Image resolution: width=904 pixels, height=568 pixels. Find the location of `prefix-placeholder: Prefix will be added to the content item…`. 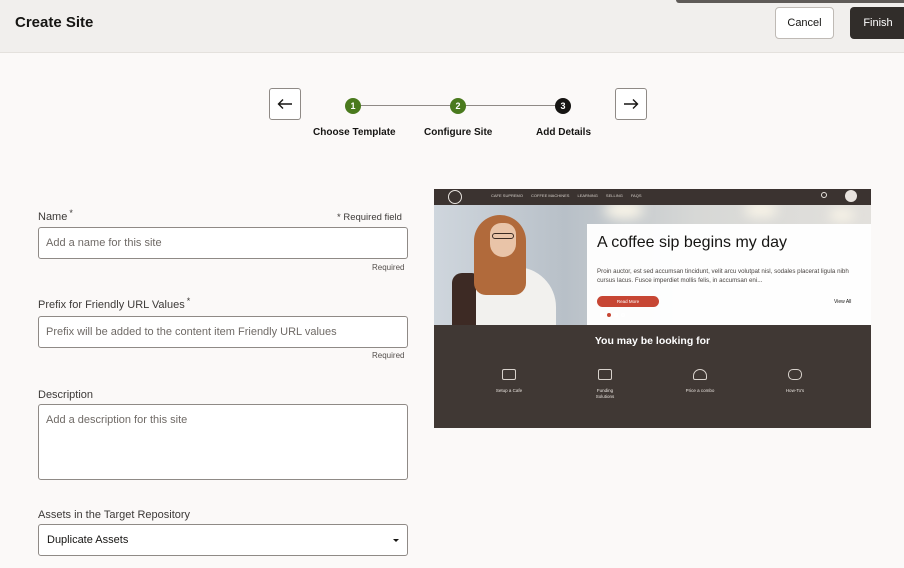

prefix-placeholder: Prefix will be added to the content item… is located at coordinates (191, 332).